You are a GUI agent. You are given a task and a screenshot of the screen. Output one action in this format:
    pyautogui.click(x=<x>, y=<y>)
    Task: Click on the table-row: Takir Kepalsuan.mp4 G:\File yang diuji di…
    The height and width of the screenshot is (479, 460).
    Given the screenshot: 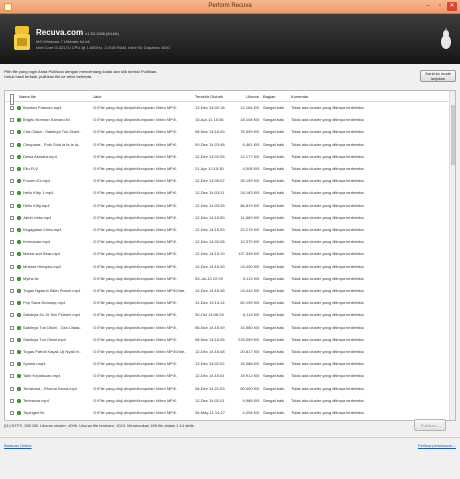 What is the action you would take?
    pyautogui.click(x=230, y=376)
    